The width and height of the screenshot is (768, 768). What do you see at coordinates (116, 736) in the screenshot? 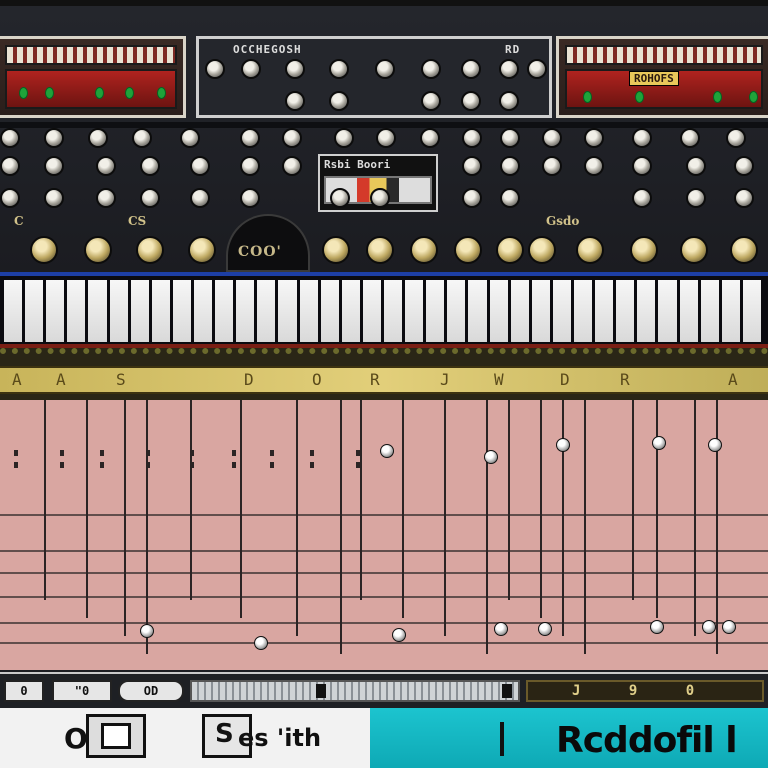
I see `square-icon` at bounding box center [116, 736].